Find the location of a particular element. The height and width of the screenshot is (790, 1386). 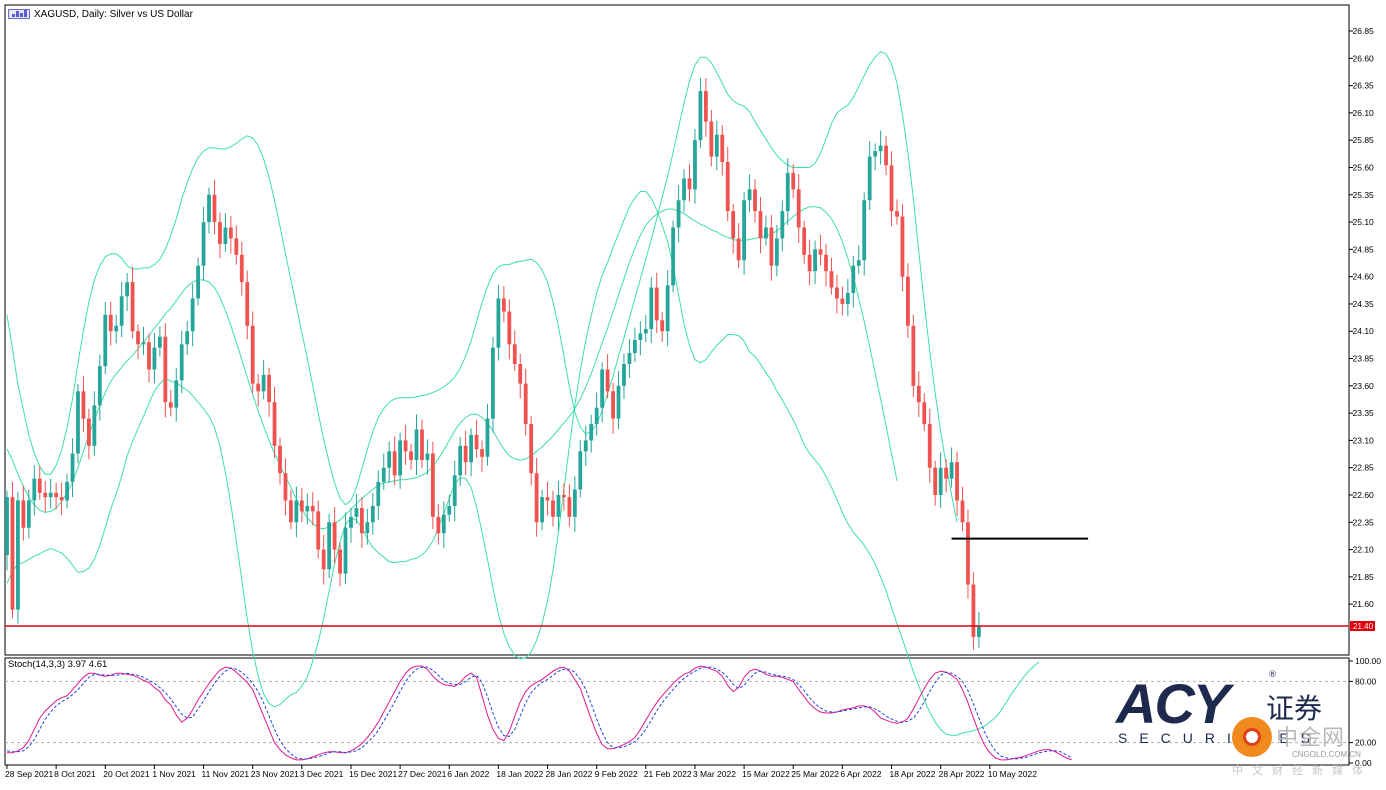

price-tick-label: 22.10 is located at coordinates (1364, 550).